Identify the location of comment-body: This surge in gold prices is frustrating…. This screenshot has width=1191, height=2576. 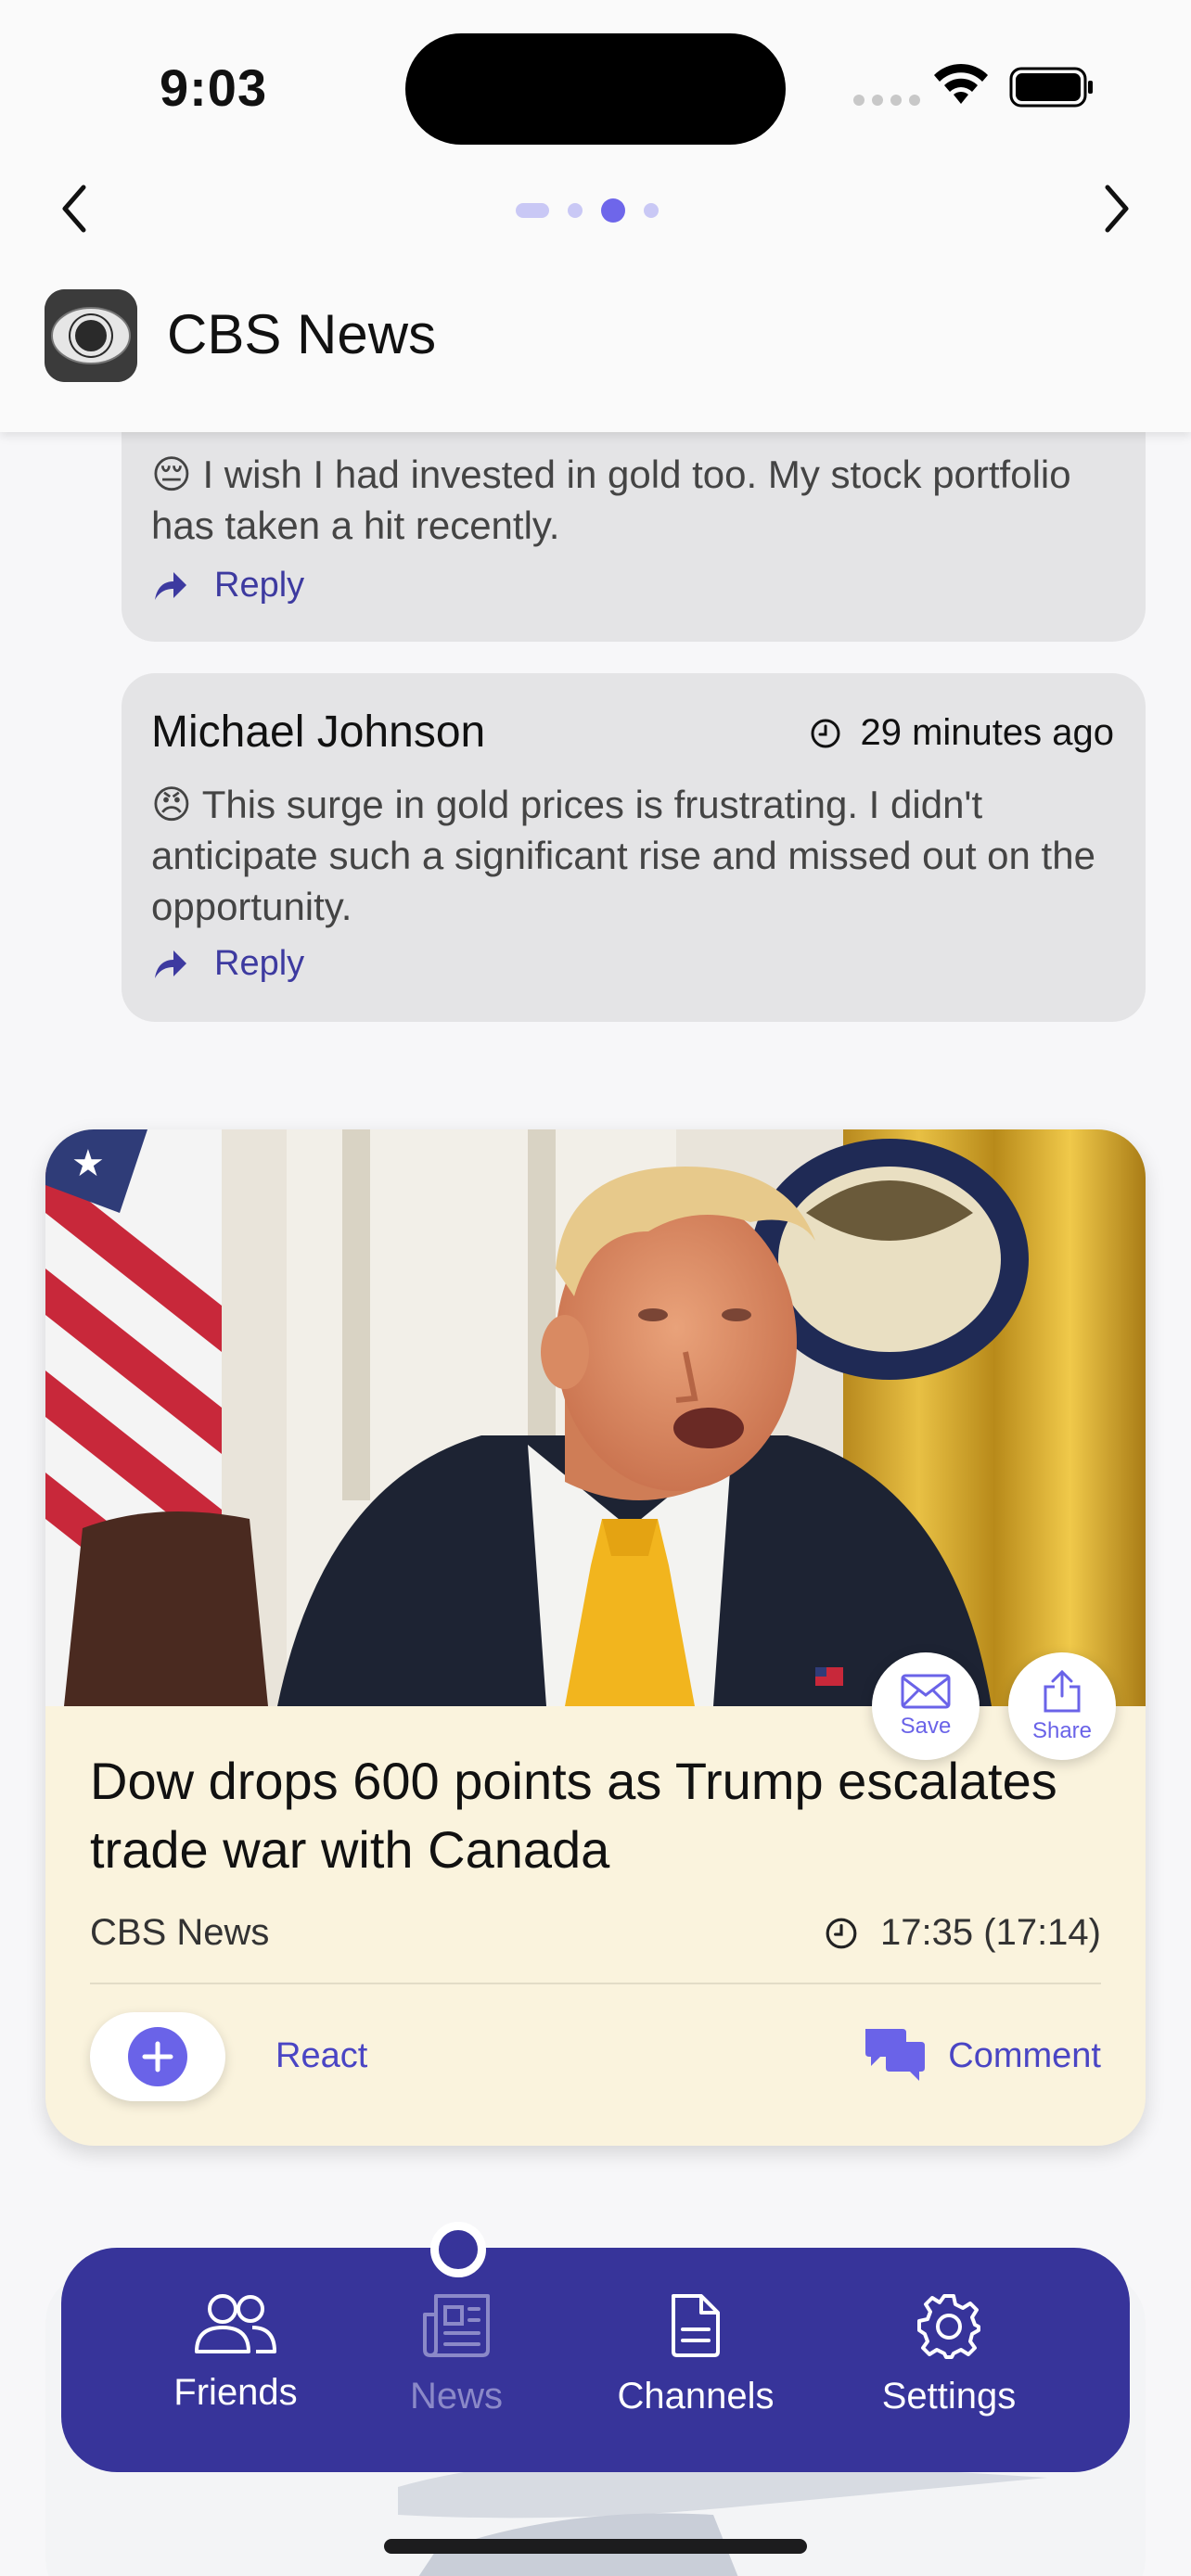
(623, 856).